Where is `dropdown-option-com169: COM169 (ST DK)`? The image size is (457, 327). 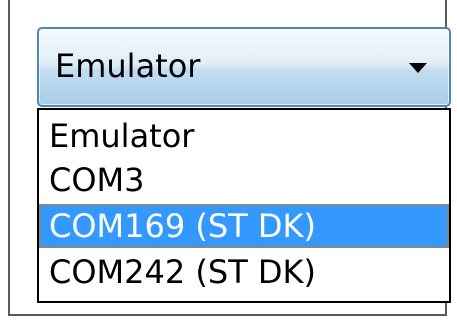 dropdown-option-com169: COM169 (ST DK) is located at coordinates (244, 226).